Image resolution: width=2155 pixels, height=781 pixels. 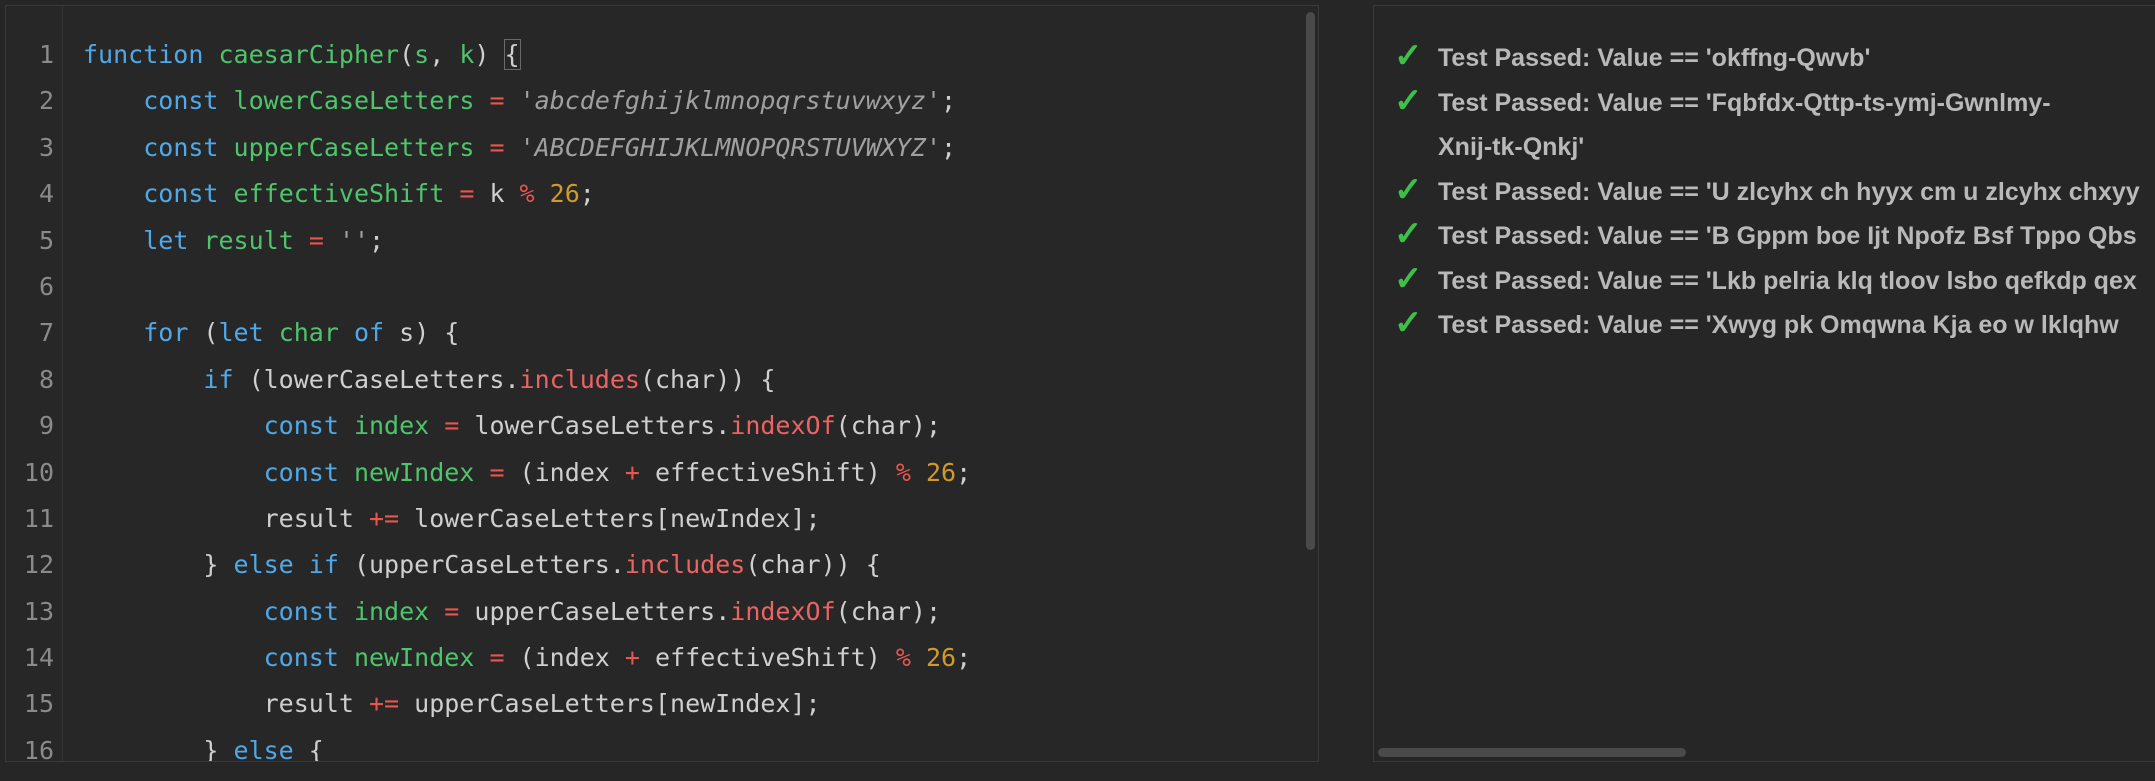 What do you see at coordinates (813, 565) in the screenshot?
I see `code-token: (char)) {` at bounding box center [813, 565].